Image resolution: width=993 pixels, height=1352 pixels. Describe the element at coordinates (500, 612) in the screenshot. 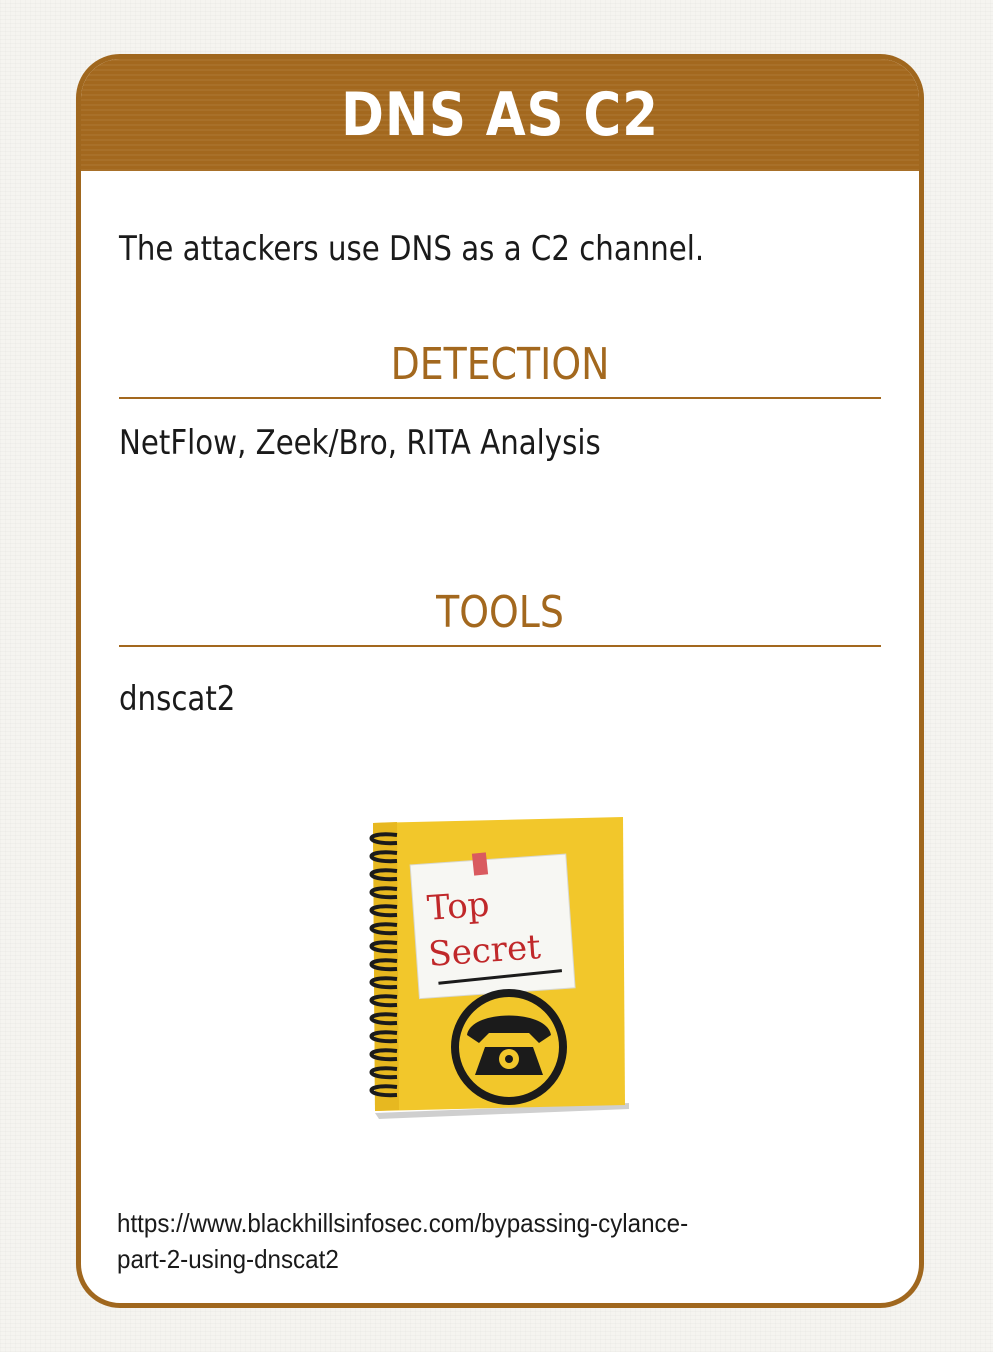

I see `tools-heading: TOOLS` at that location.